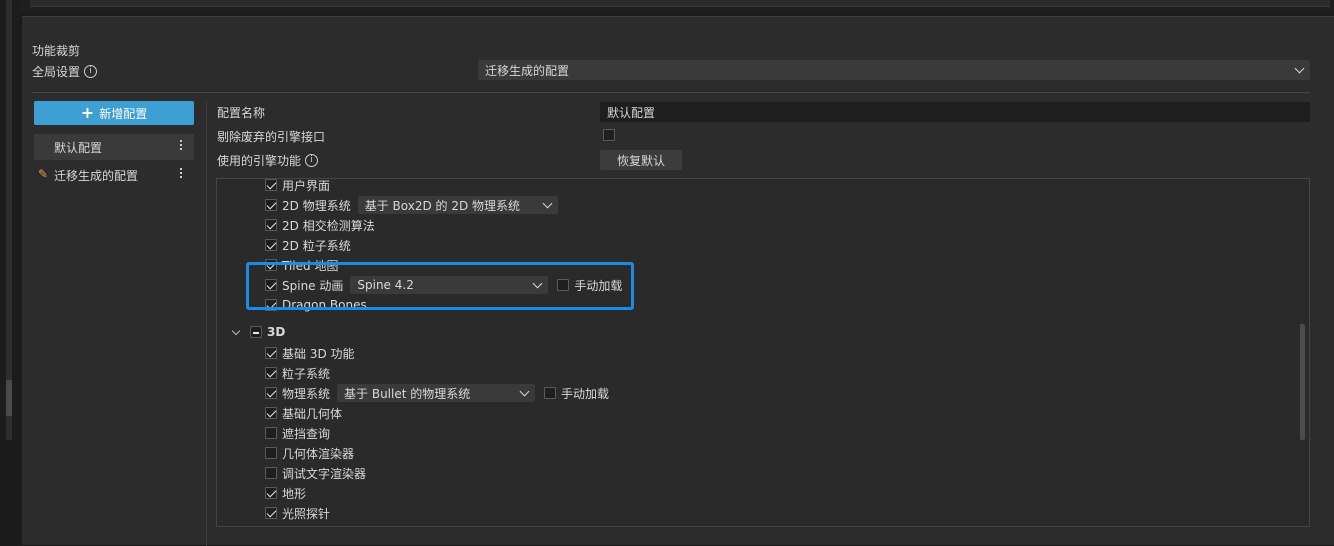 This screenshot has height=546, width=1334. I want to click on feature-label: Dragon Bones, so click(324, 305).